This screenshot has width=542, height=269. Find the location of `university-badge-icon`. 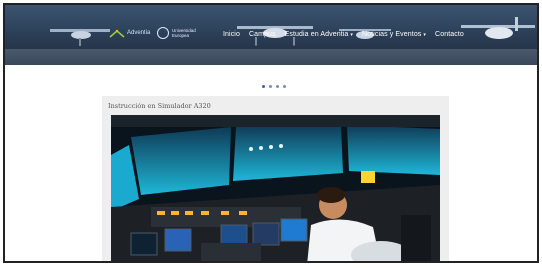

university-badge-icon is located at coordinates (163, 33).